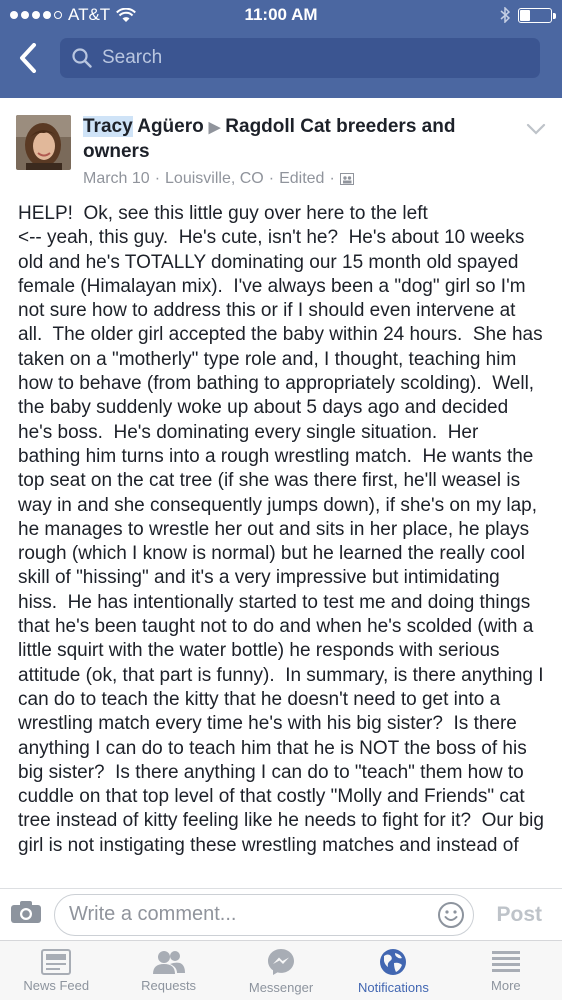 The width and height of the screenshot is (562, 1000). I want to click on nav-row, so click(281, 58).